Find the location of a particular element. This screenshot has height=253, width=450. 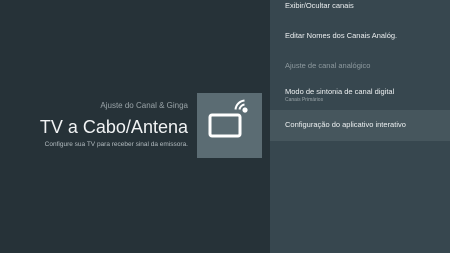

menu-item-label: Modo de sintonia de canal digital is located at coordinates (340, 91).